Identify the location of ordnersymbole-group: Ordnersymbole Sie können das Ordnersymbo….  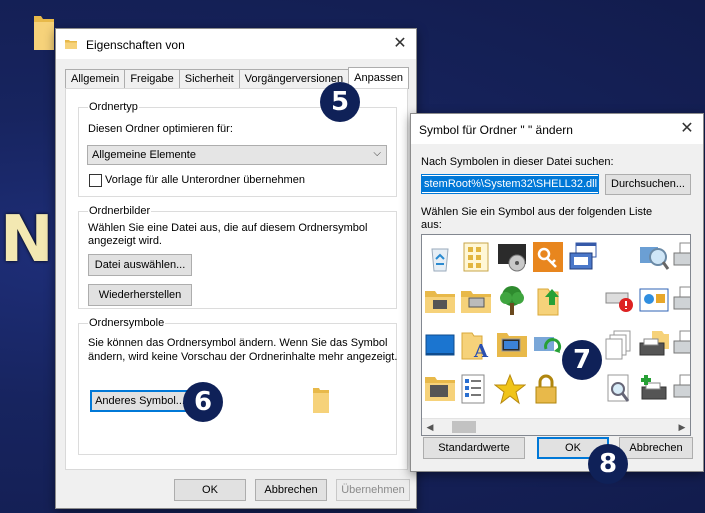
(238, 386).